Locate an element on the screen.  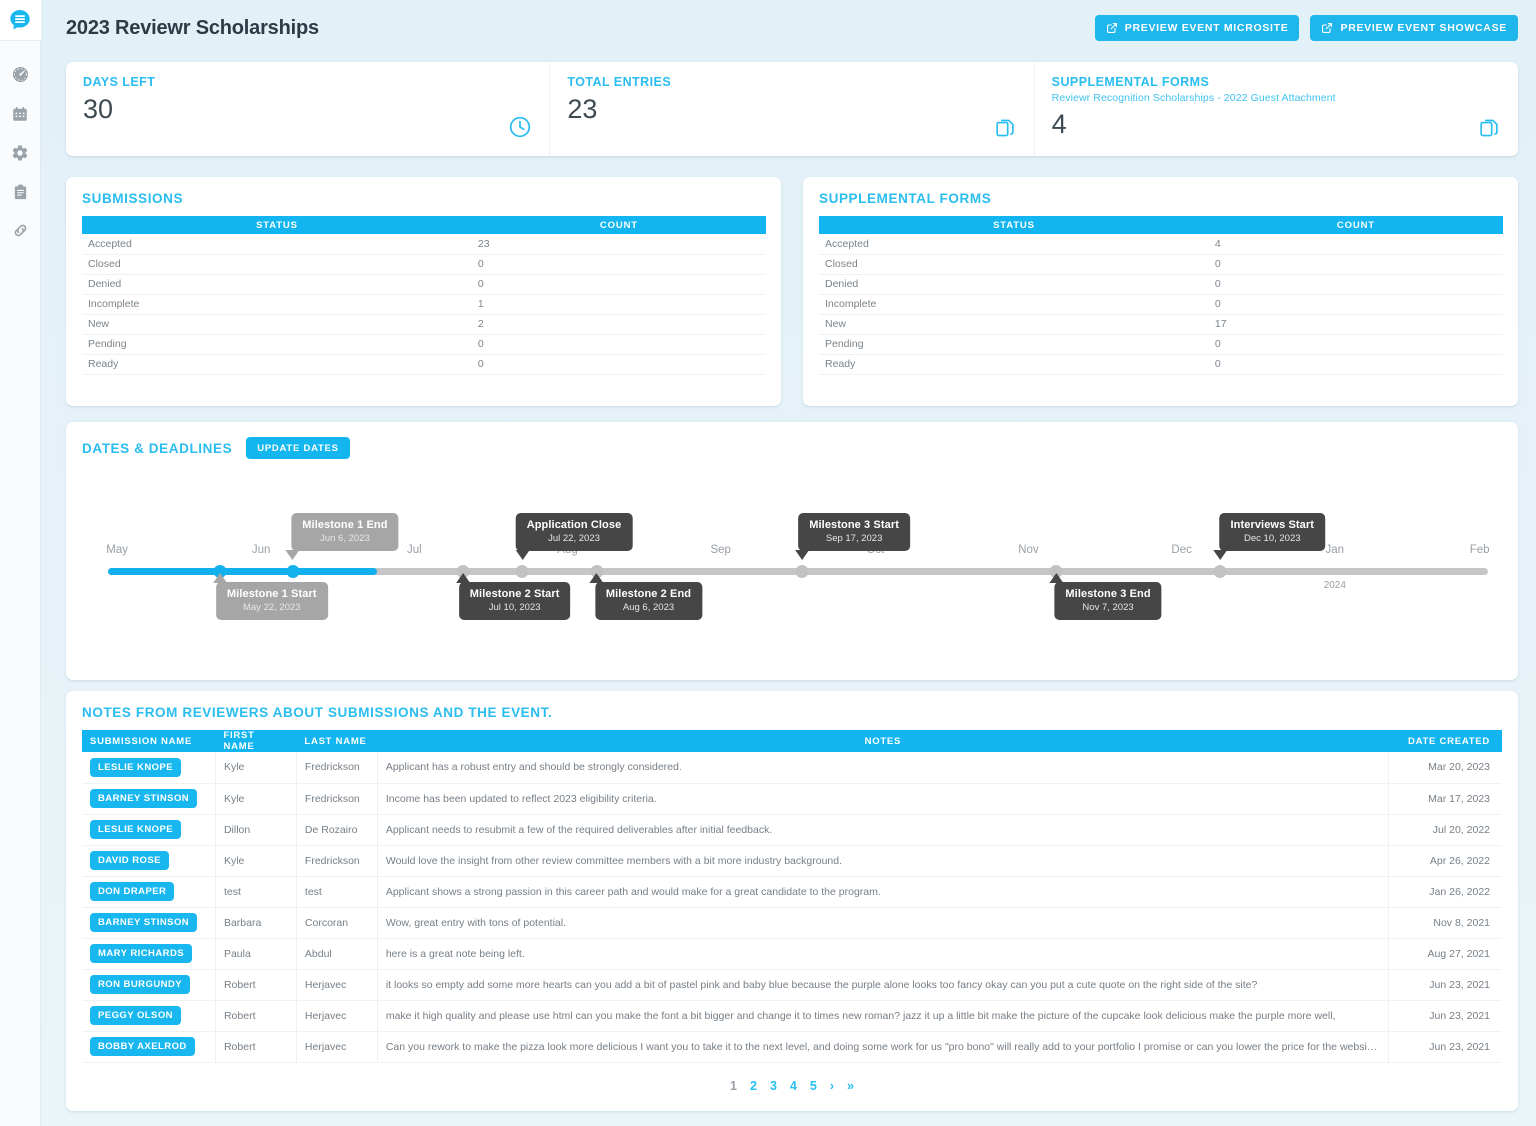
milestone-title: Milestone 2 Start is located at coordinates (514, 594).